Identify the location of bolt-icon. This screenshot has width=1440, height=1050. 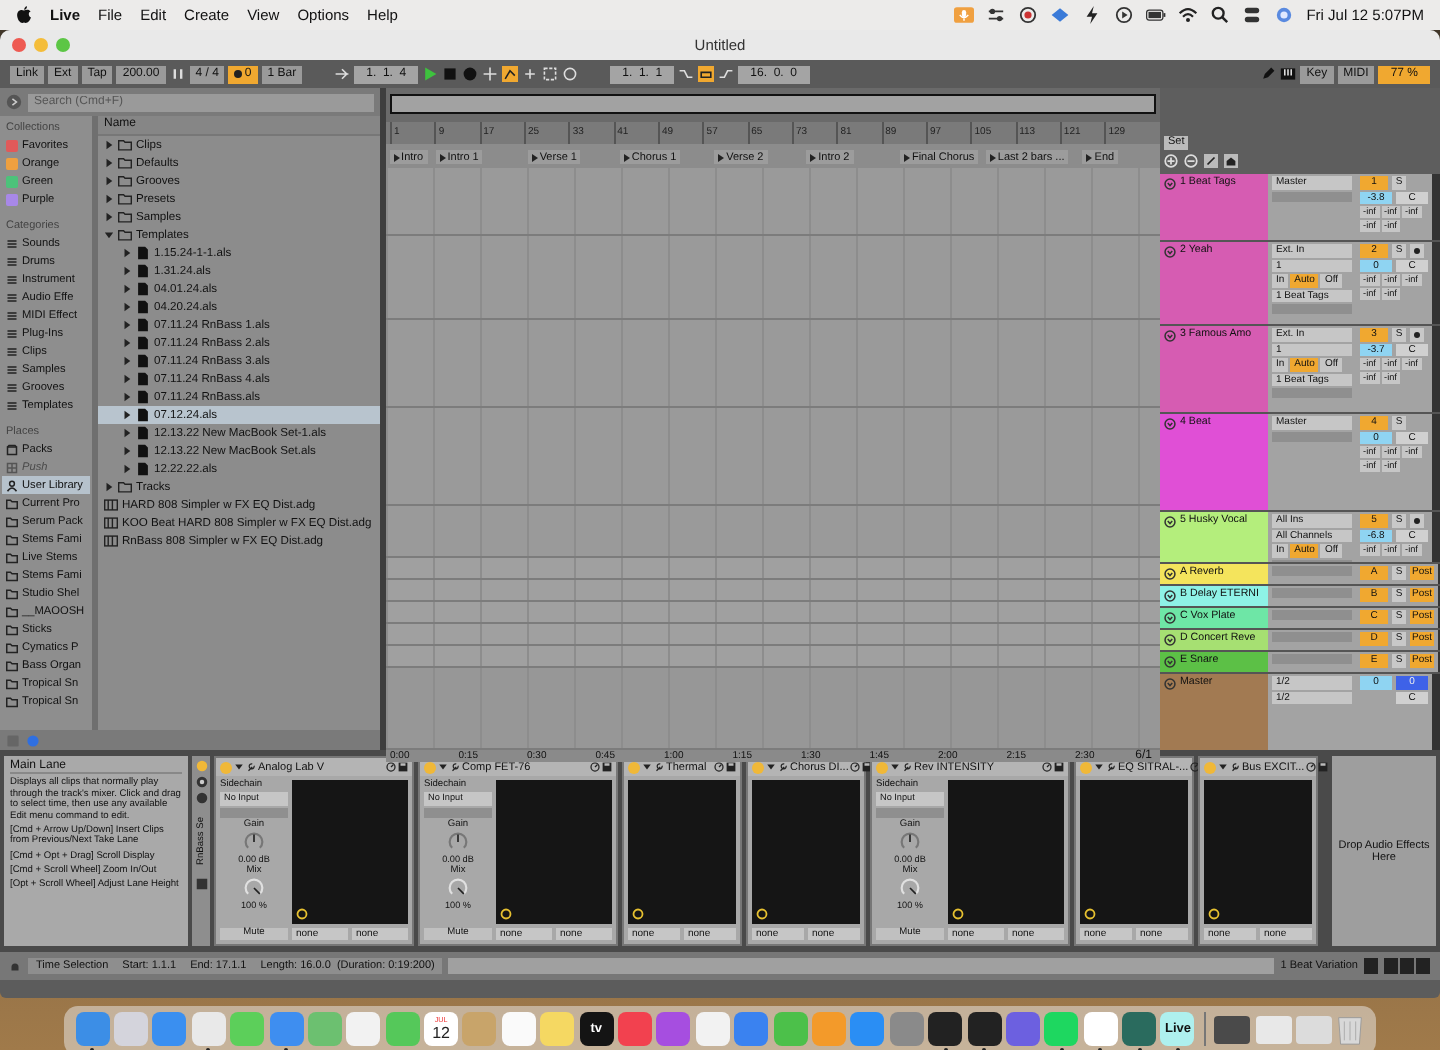
(1092, 15).